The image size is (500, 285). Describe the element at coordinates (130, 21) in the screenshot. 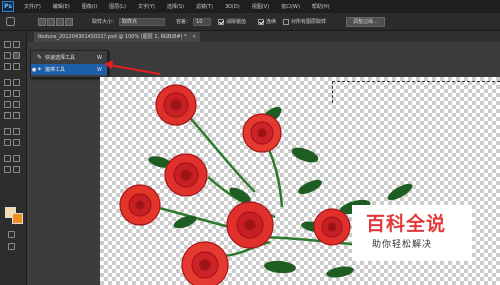

I see `sample-size-value: 取样点` at that location.